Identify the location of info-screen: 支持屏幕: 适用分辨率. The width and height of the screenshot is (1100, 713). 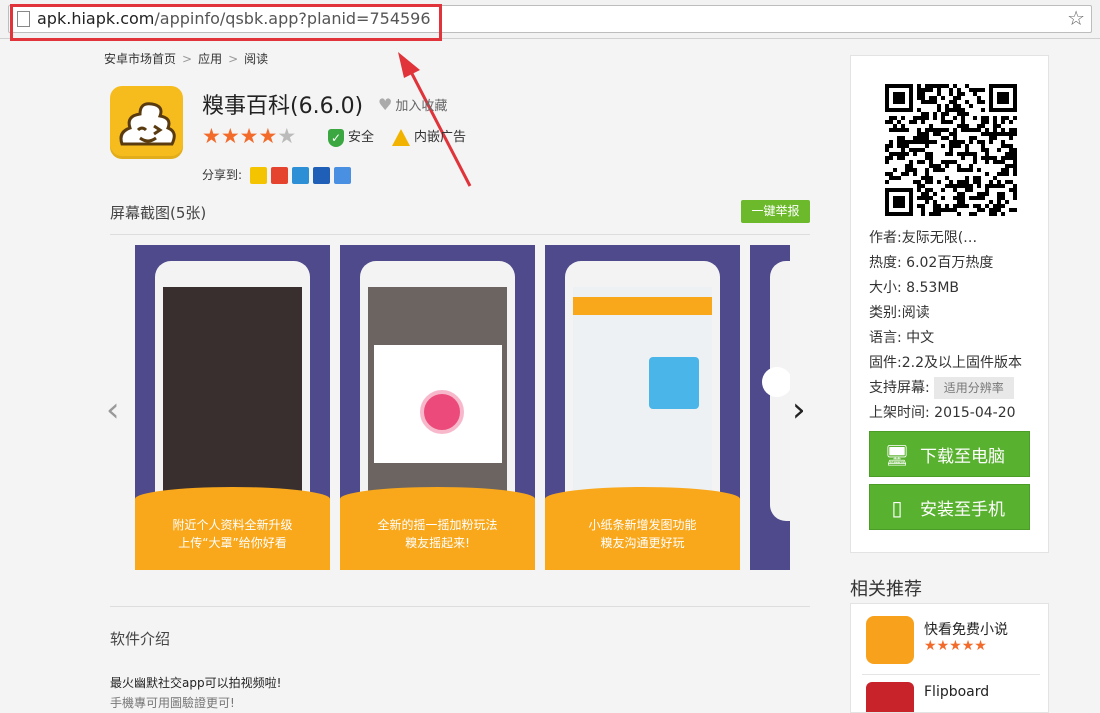
(945, 388).